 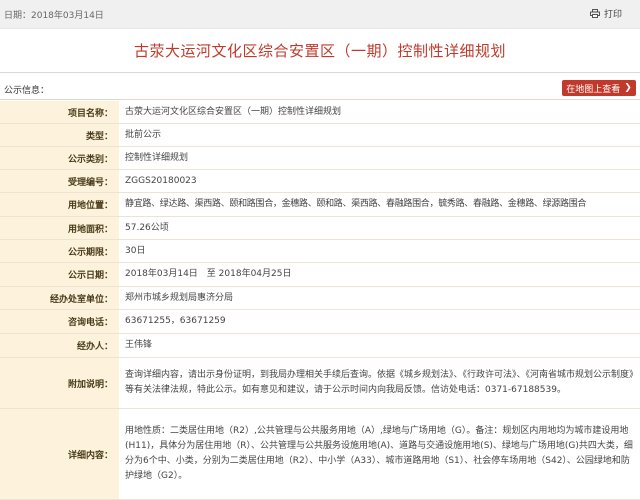 What do you see at coordinates (379, 274) in the screenshot?
I see `row-value-dates: 2018年03月14日 至 2018年04月25日` at bounding box center [379, 274].